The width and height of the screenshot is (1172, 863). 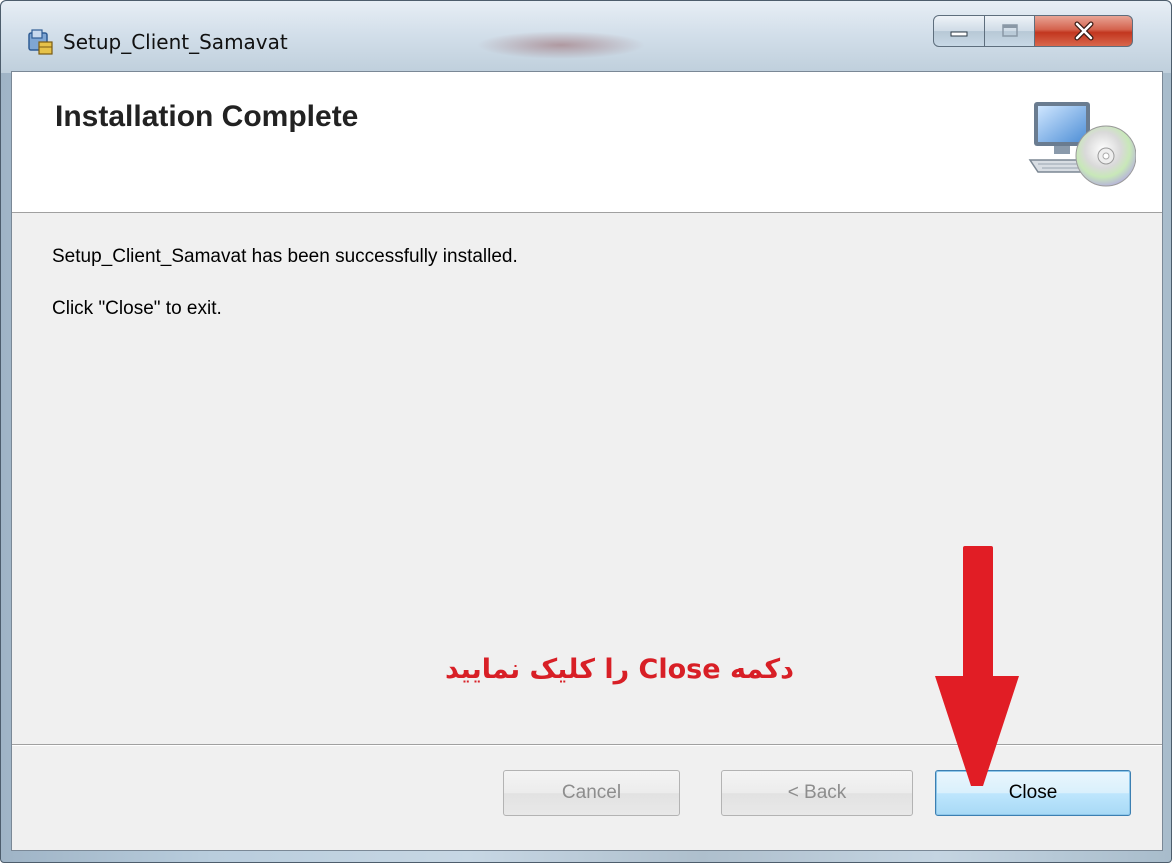 I want to click on installer-icon, so click(x=40, y=42).